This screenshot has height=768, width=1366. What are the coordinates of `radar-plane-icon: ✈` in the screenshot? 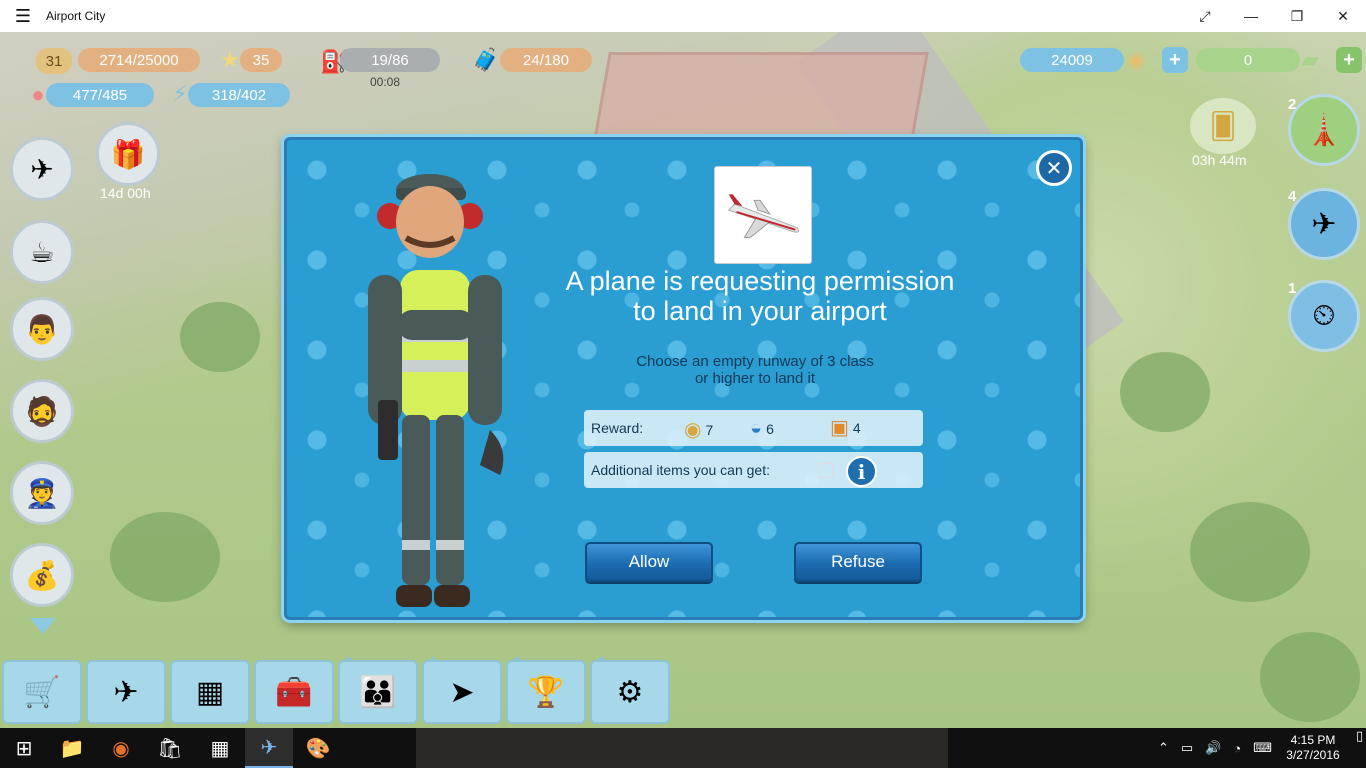 It's located at (1324, 224).